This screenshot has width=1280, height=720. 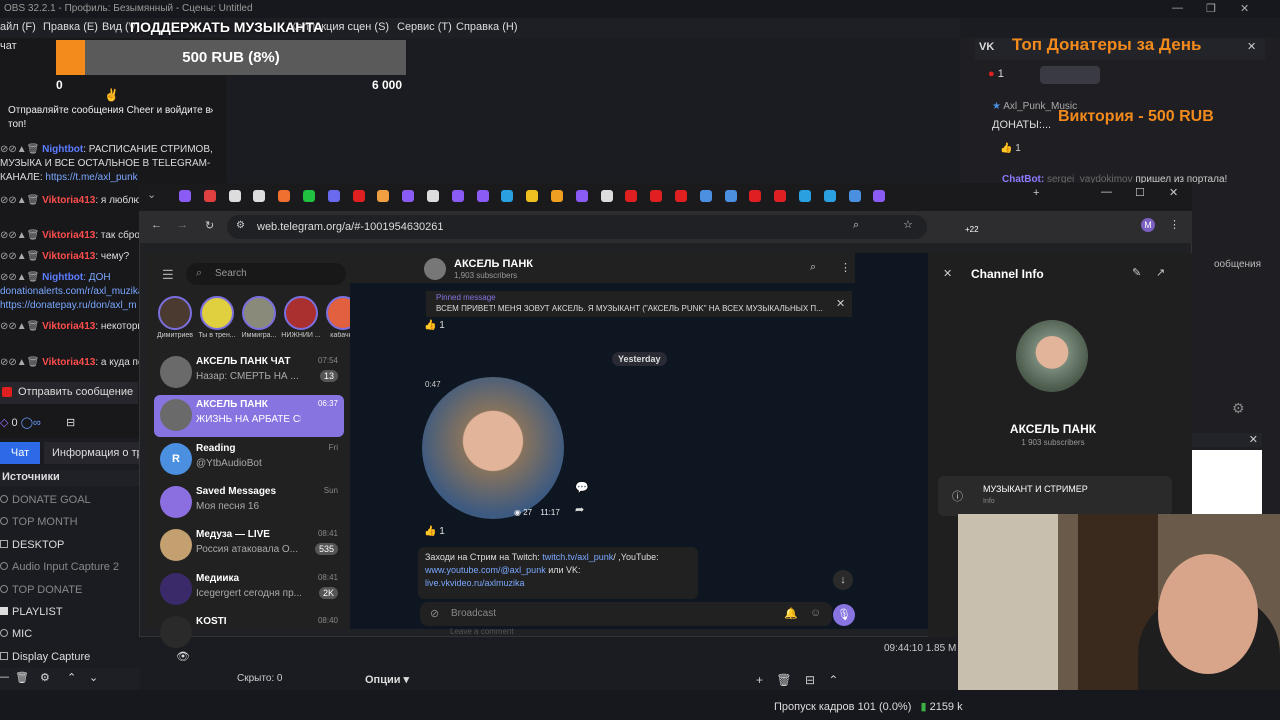 I want to click on source-item: Display Capture 👁, so click(x=95, y=657).